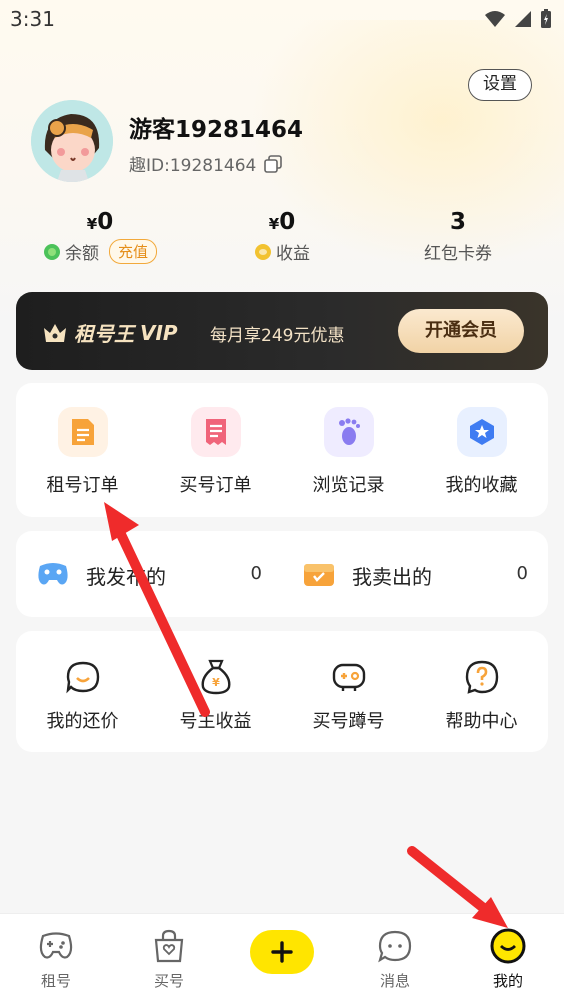 The width and height of the screenshot is (564, 1002). What do you see at coordinates (216, 130) in the screenshot?
I see `username: 游客19281464` at bounding box center [216, 130].